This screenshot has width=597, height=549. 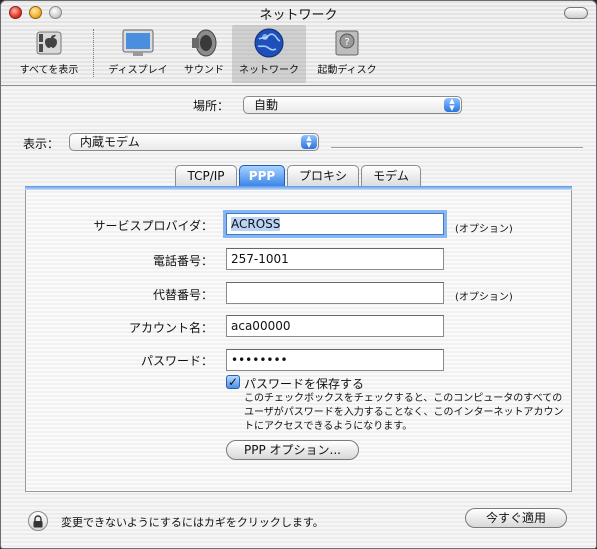 I want to click on startup-disk-icon: ?, so click(x=347, y=43).